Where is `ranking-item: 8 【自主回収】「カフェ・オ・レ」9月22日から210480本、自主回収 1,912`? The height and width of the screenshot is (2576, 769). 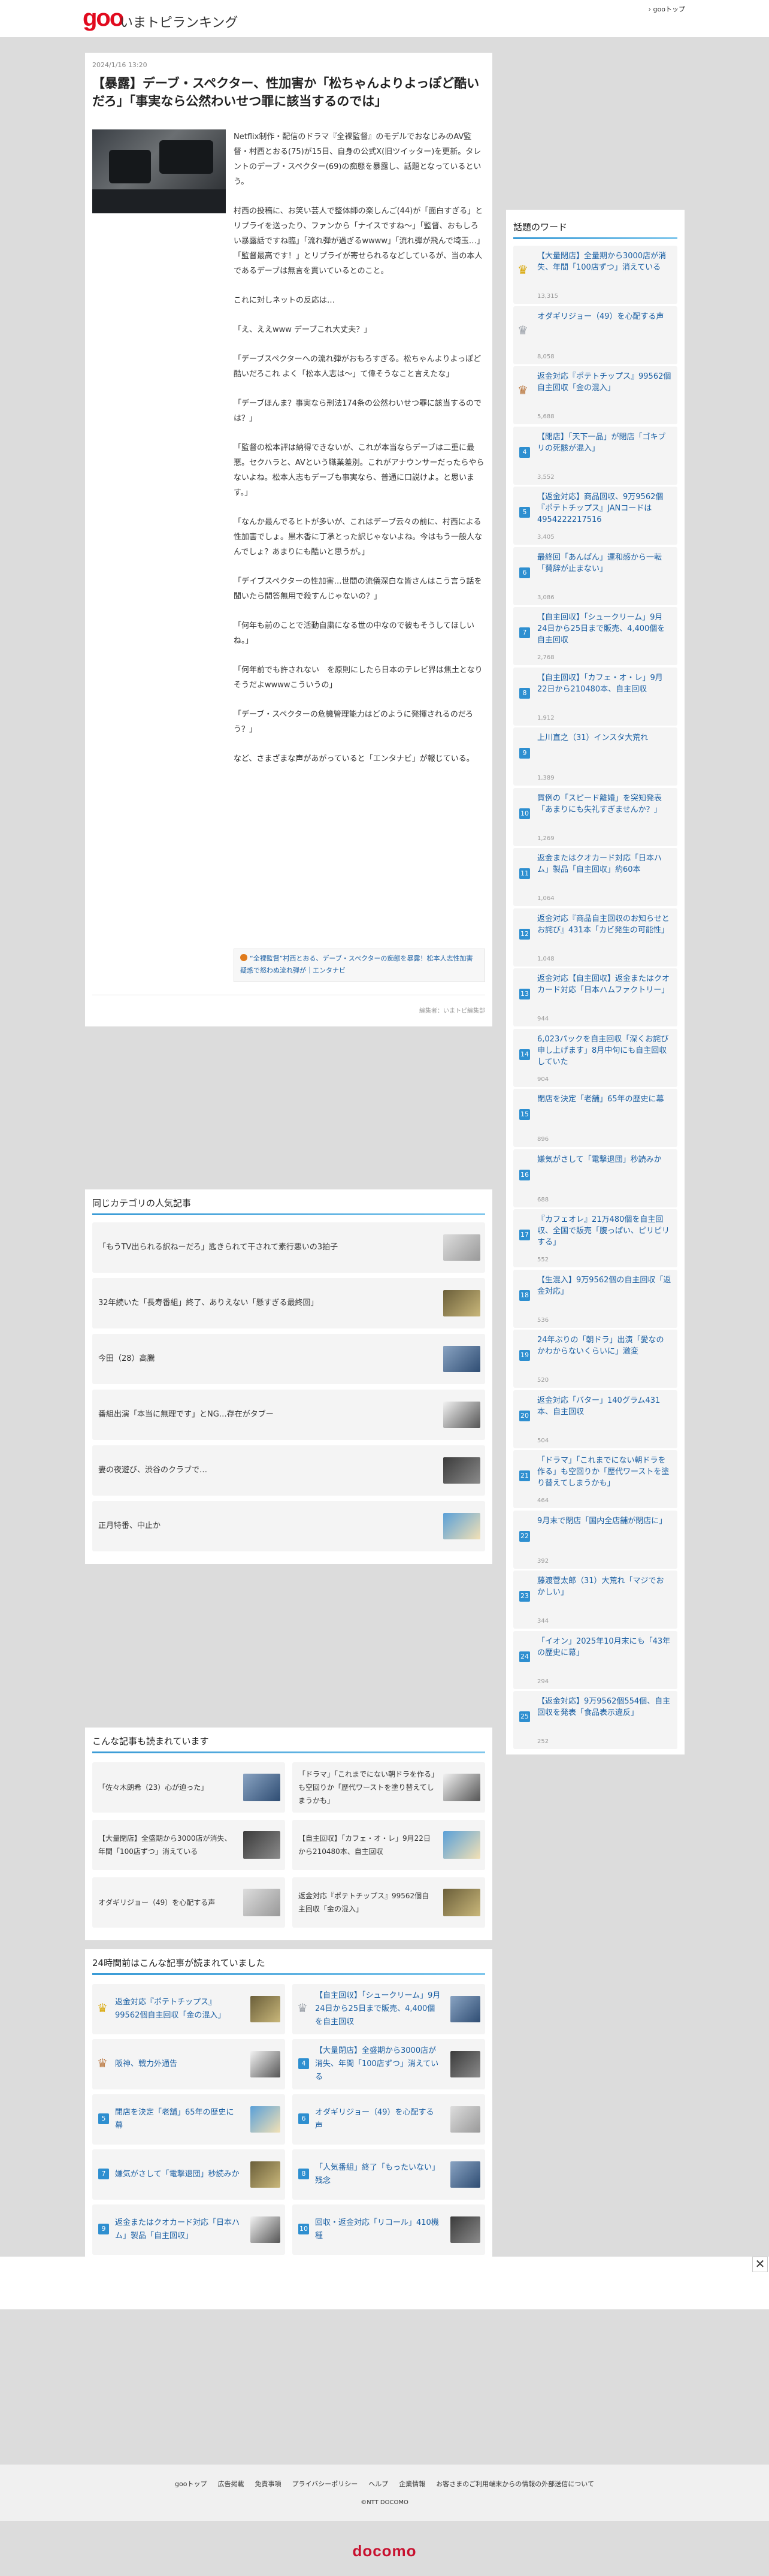 ranking-item: 8 【自主回収】「カフェ・オ・レ」9月22日から210480本、自主回収 1,912 is located at coordinates (595, 696).